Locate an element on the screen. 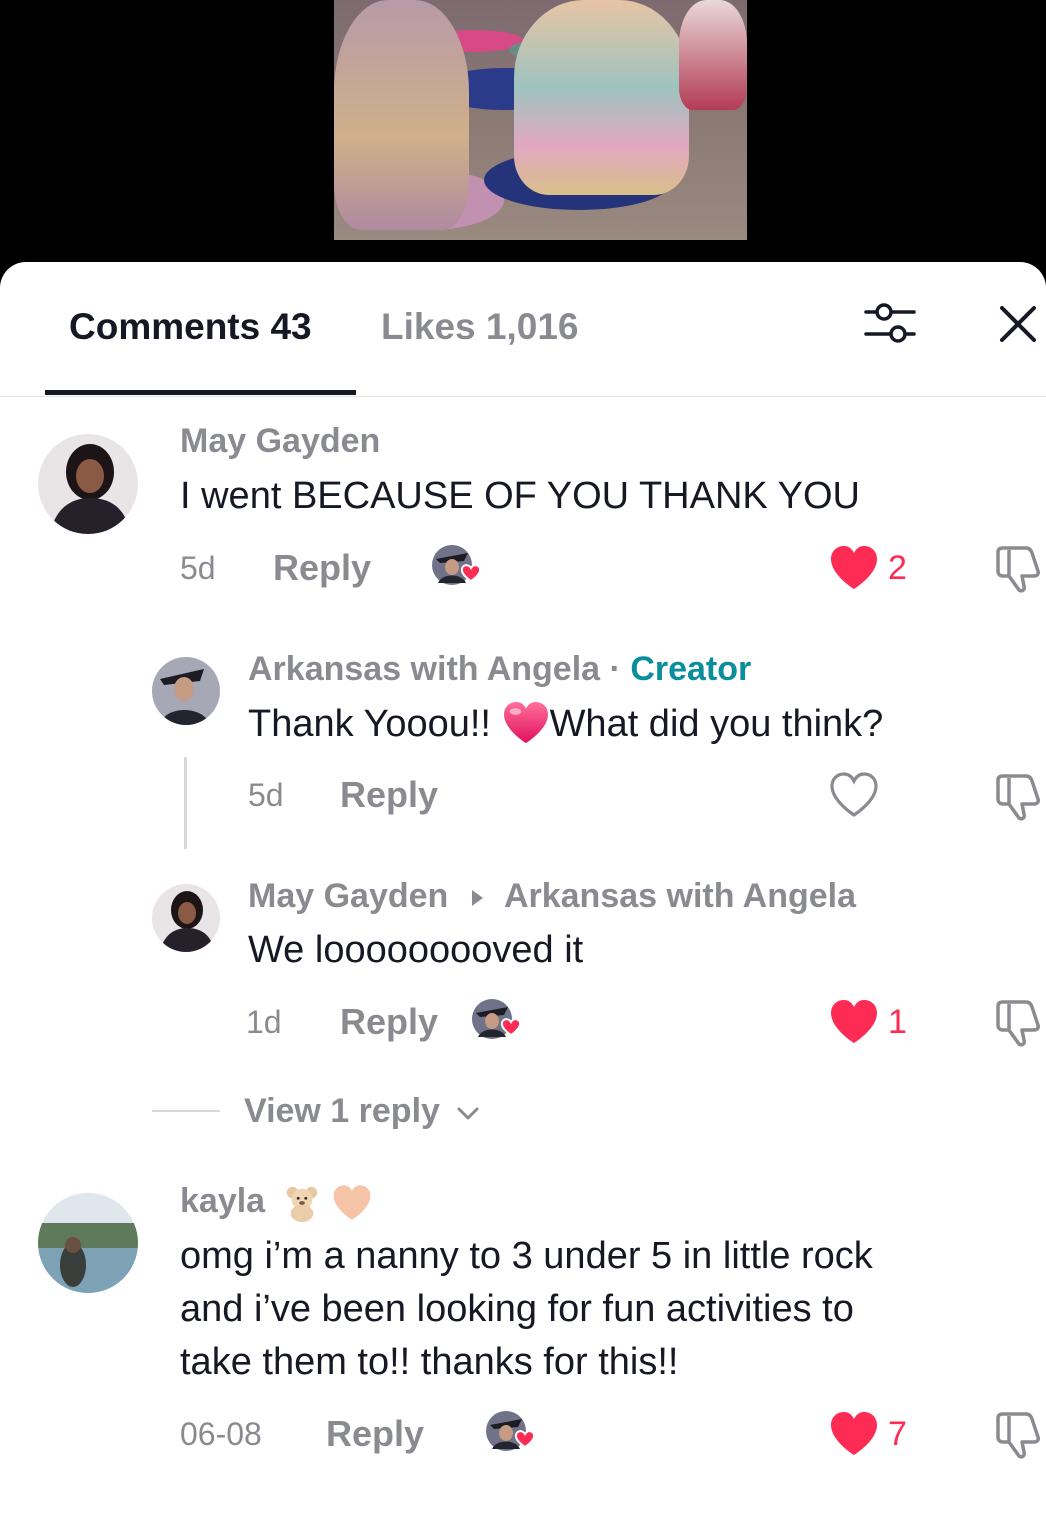 The image size is (1046, 1522). reply-username: Arkansas with Angela · Creator is located at coordinates (499, 669).